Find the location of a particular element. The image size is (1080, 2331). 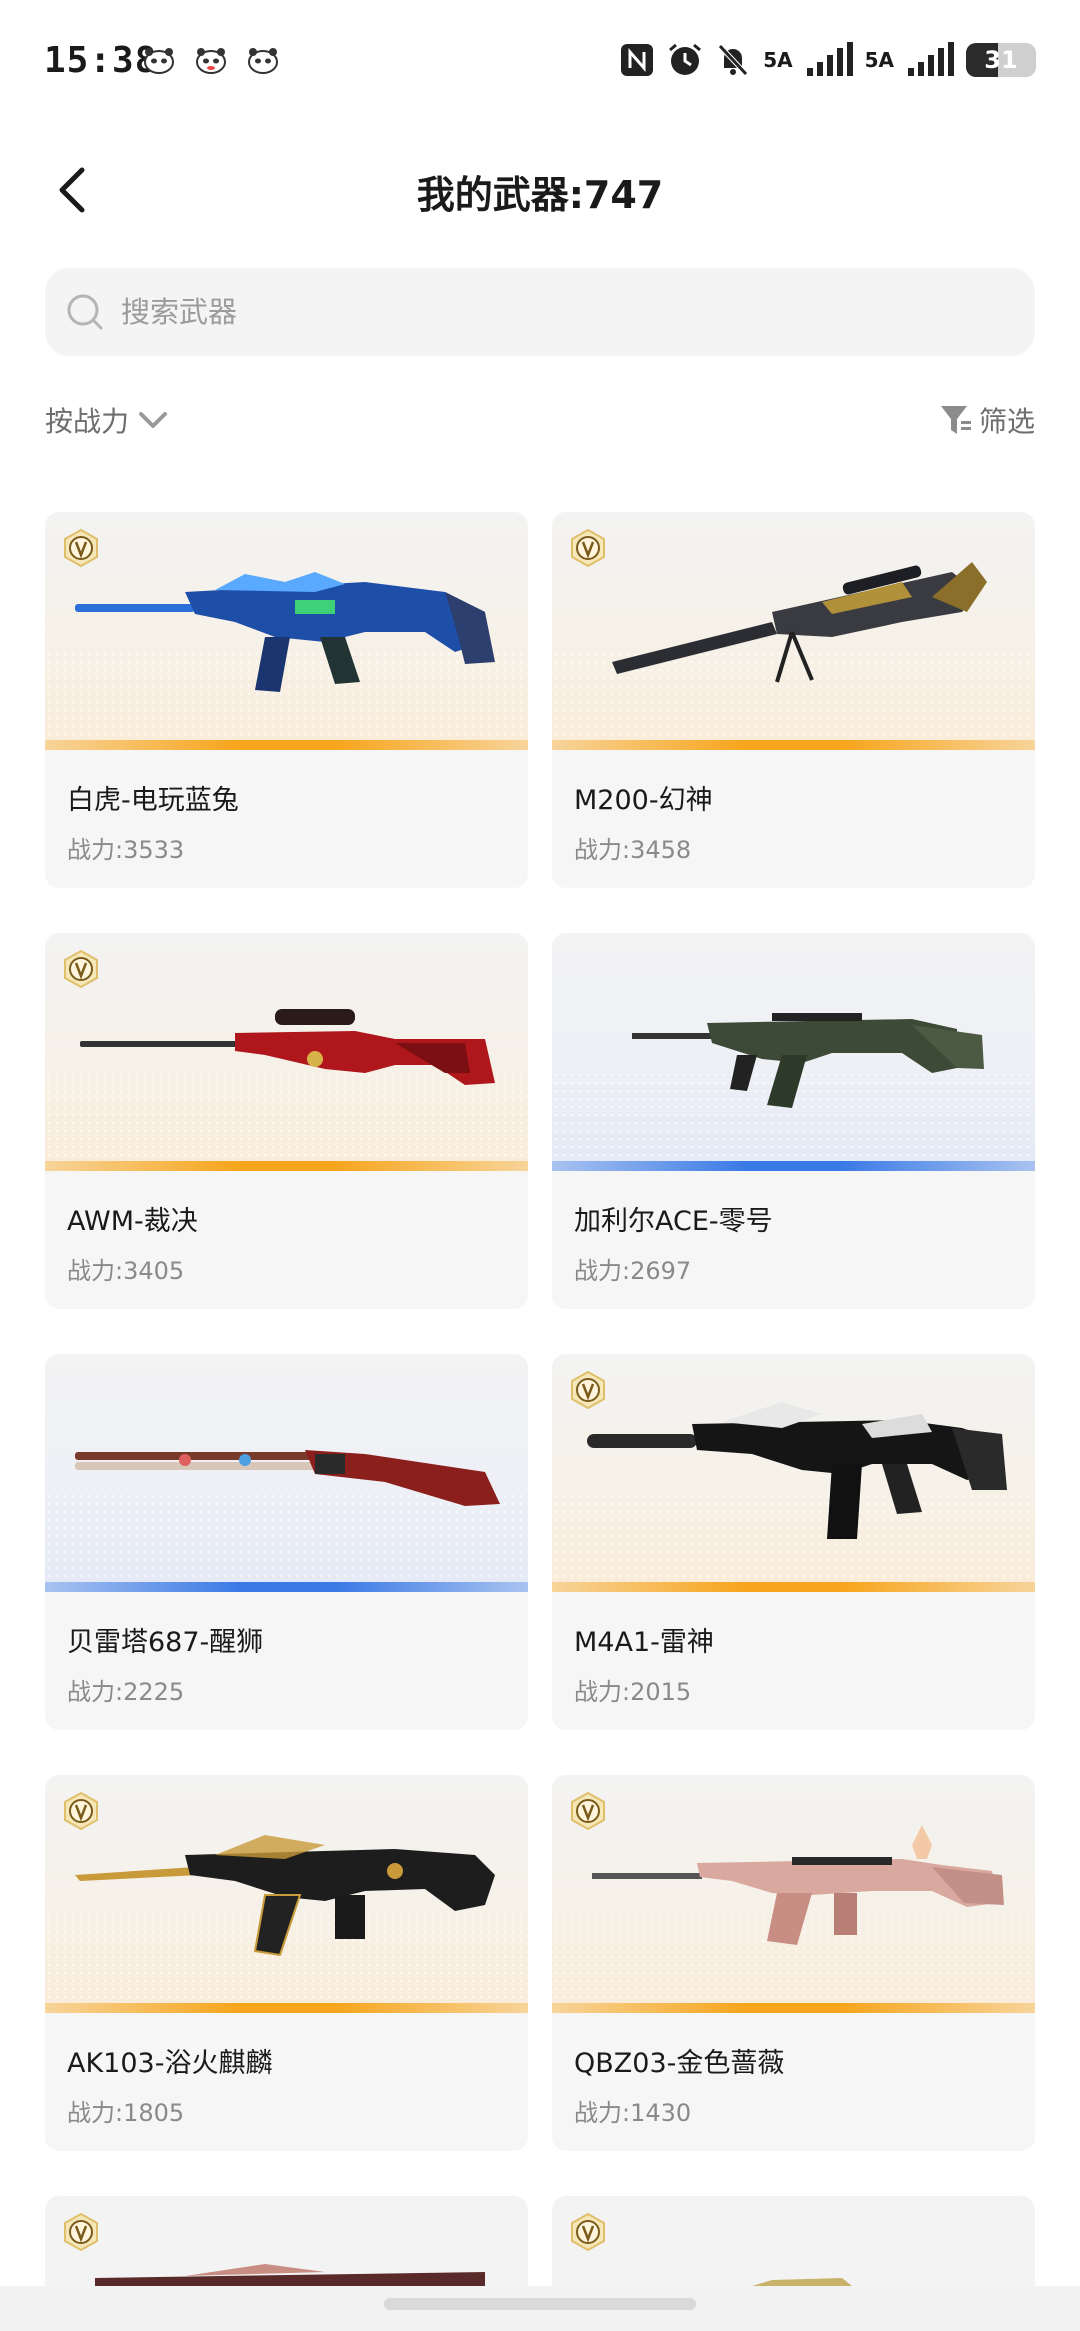

nfc-icon is located at coordinates (637, 60).